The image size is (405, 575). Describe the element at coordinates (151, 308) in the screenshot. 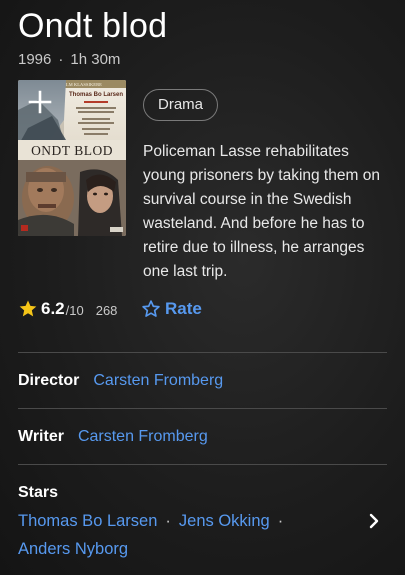

I see `star-outline-icon` at that location.